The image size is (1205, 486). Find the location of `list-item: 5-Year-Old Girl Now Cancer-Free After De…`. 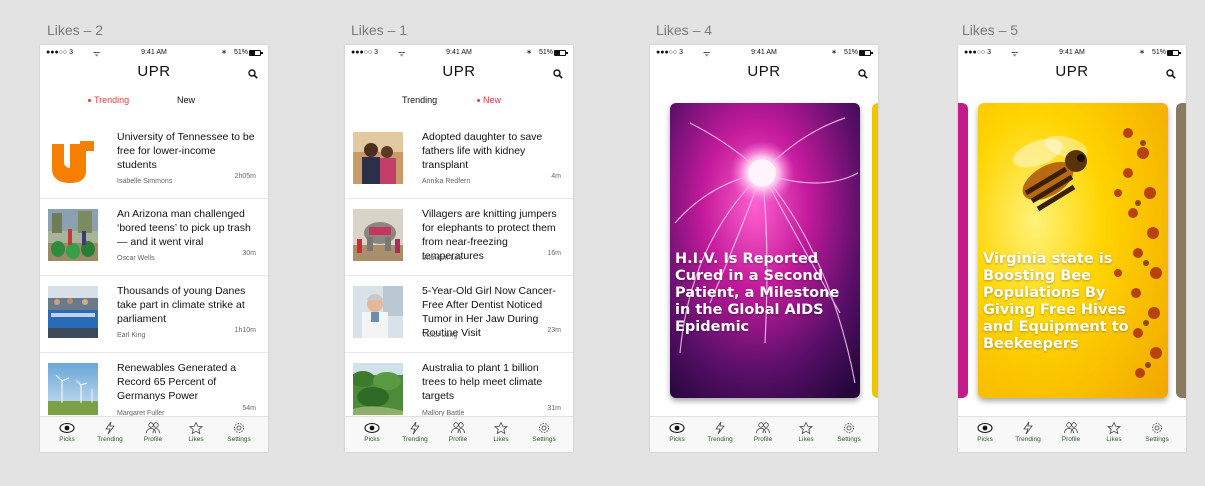

list-item: 5-Year-Old Girl Now Cancer-Free After De… is located at coordinates (459, 314).